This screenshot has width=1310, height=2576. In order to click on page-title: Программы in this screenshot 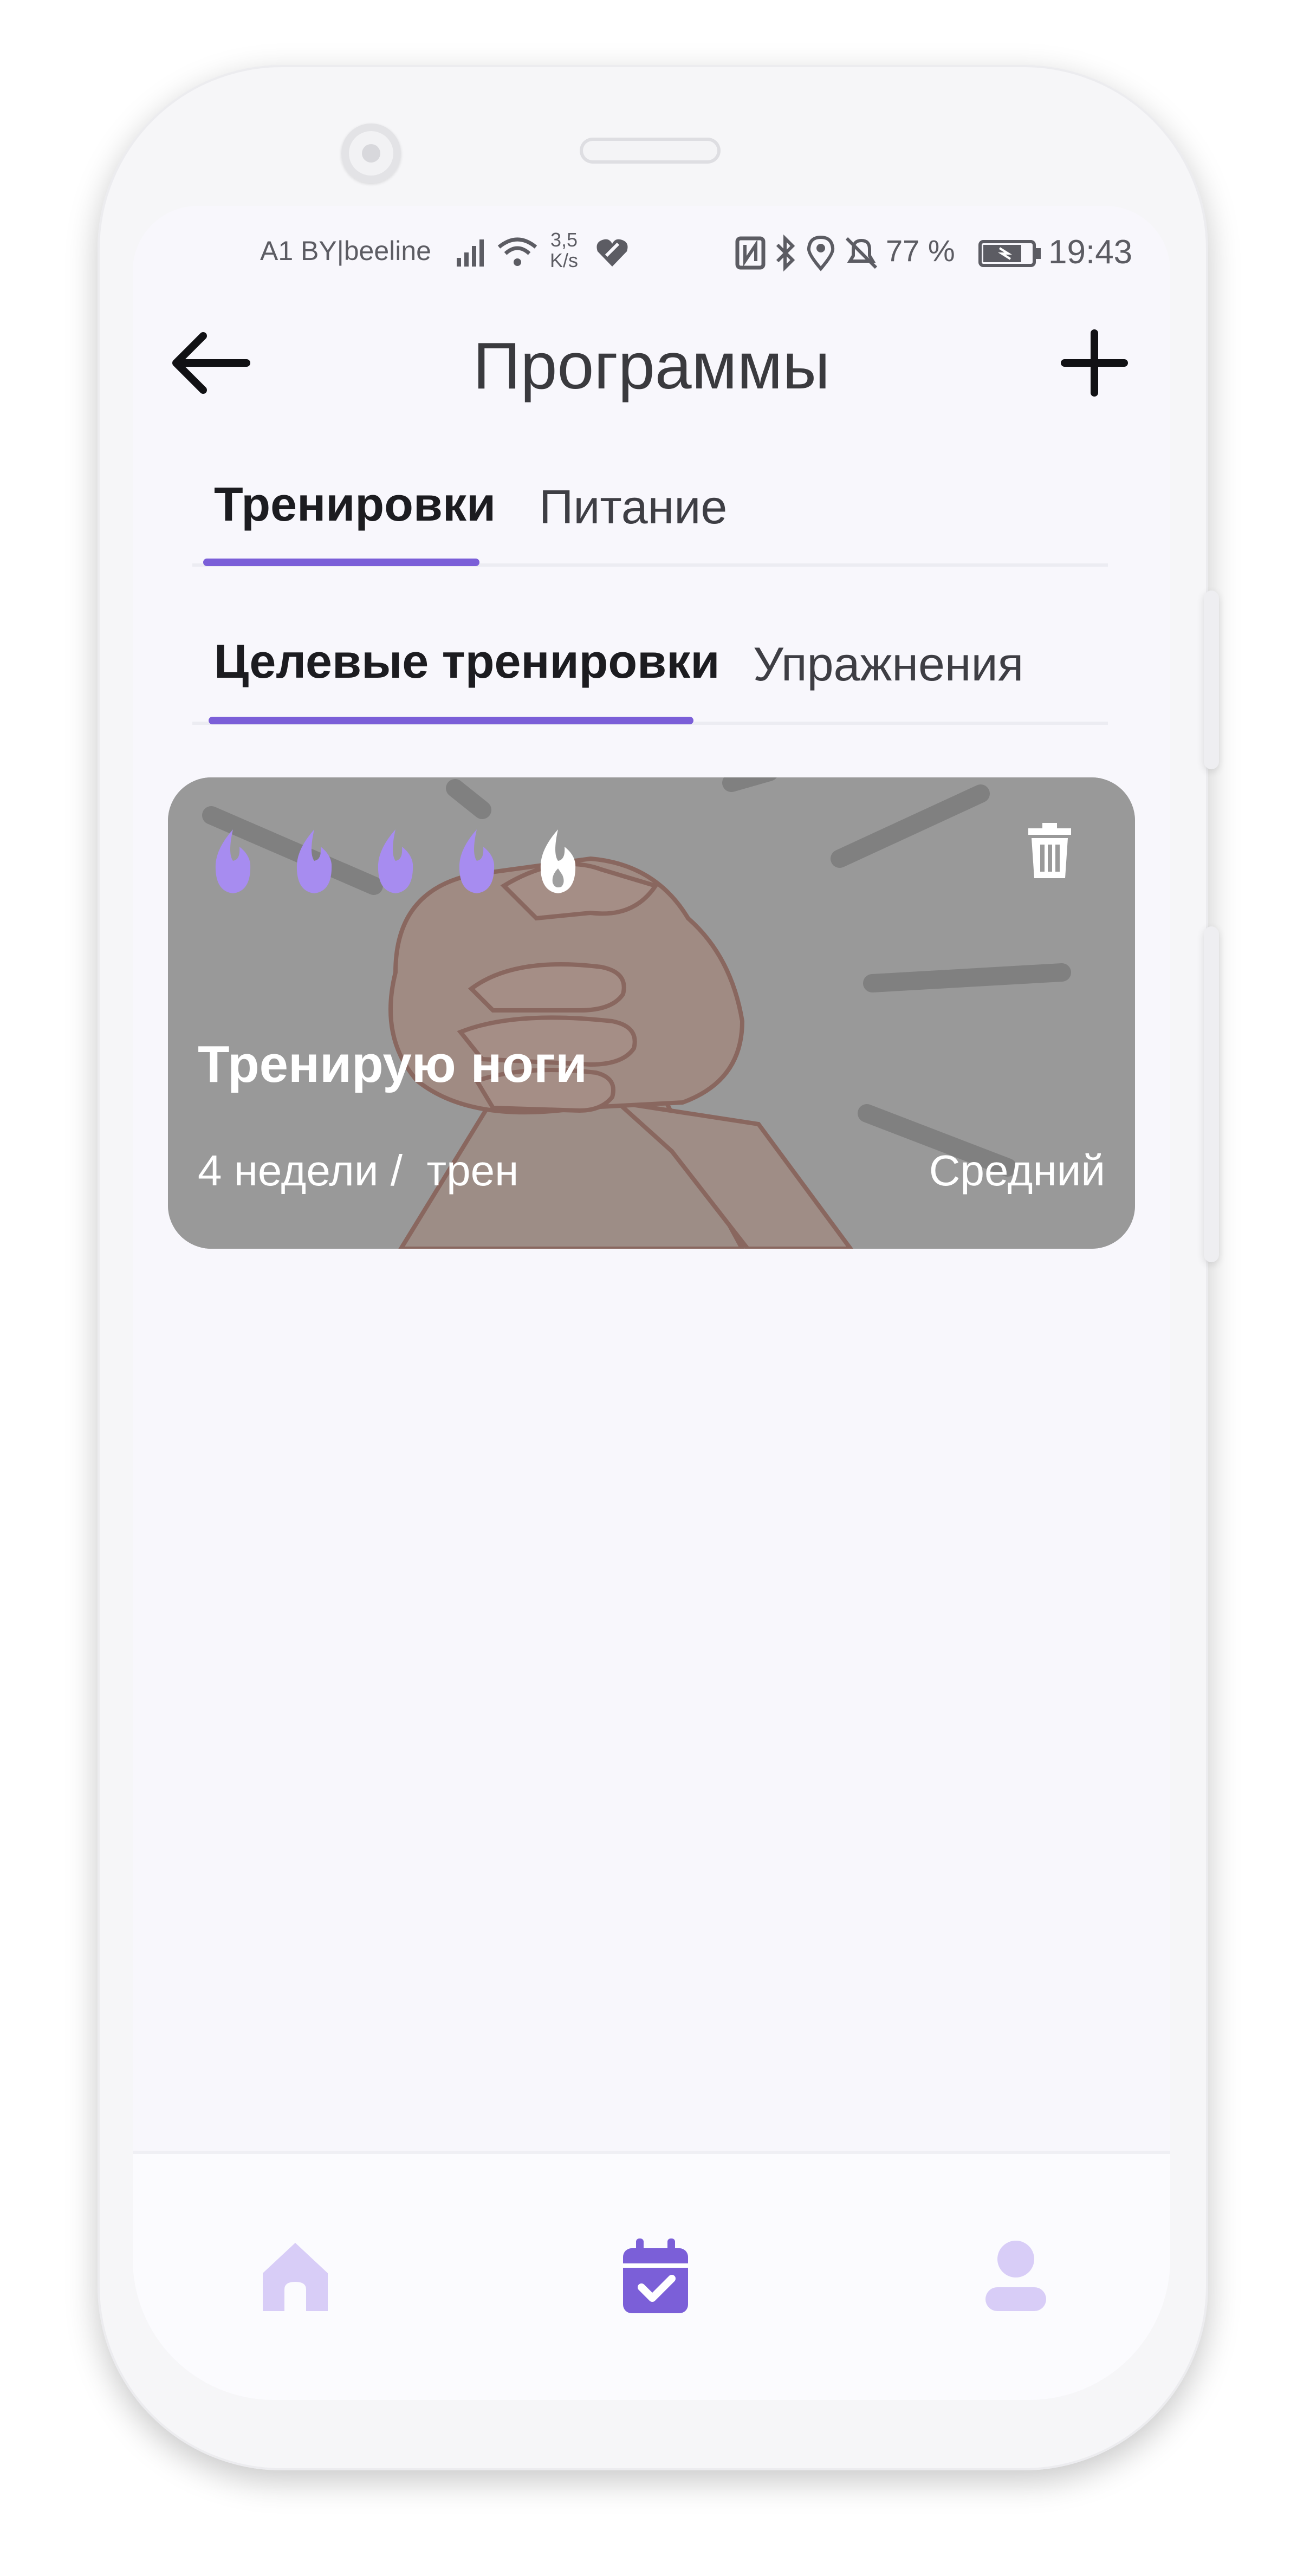, I will do `click(651, 366)`.